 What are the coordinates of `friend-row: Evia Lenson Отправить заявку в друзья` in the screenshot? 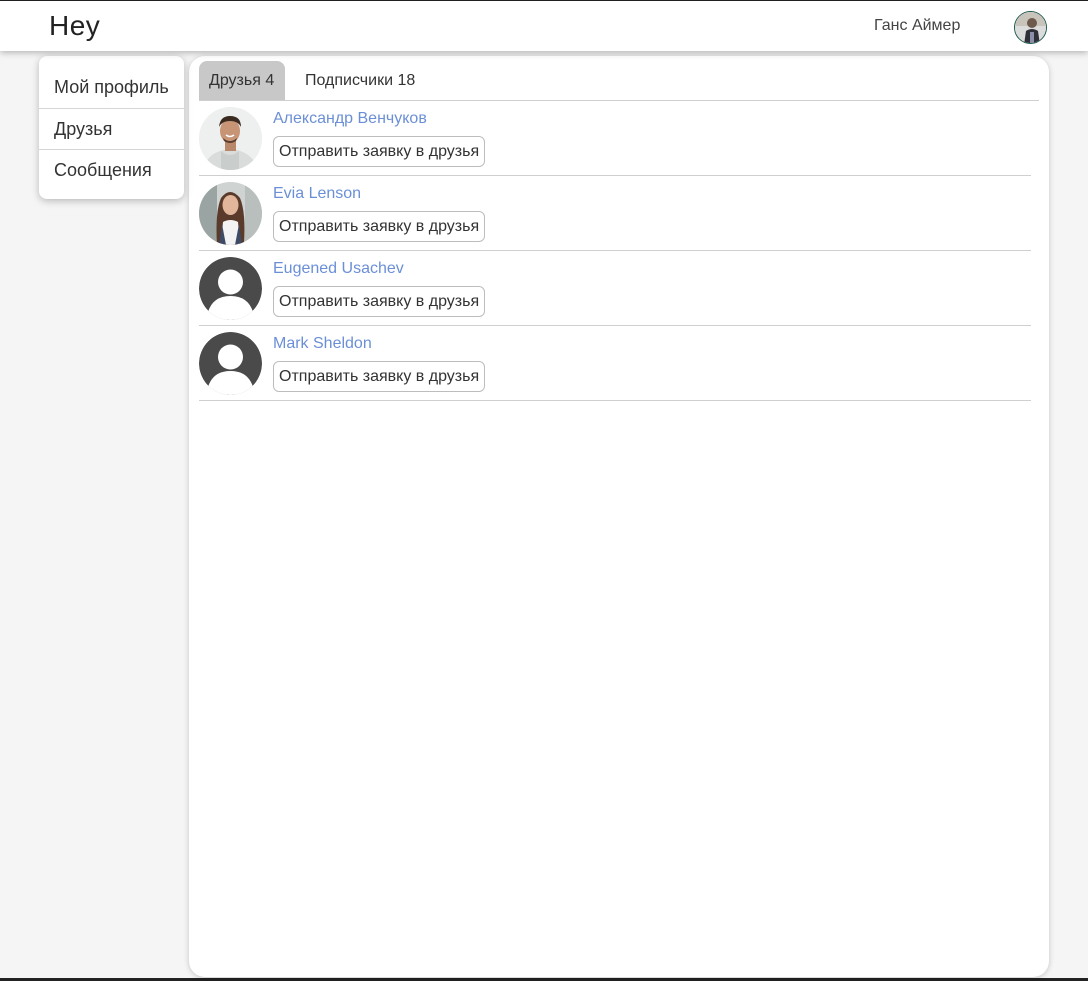 It's located at (615, 213).